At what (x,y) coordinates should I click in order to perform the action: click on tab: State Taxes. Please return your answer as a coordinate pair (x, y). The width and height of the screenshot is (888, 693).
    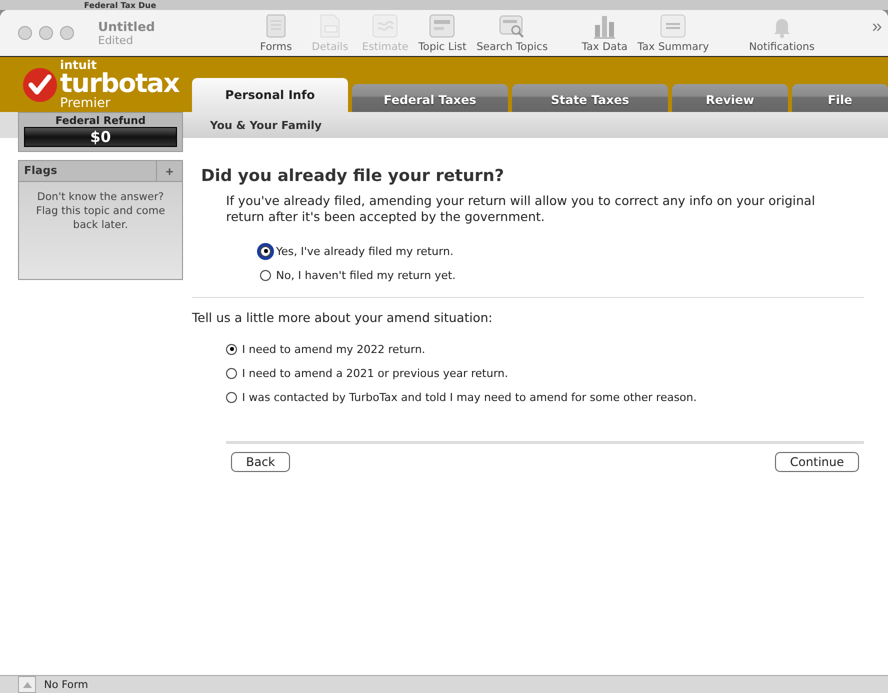
    Looking at the image, I should click on (590, 98).